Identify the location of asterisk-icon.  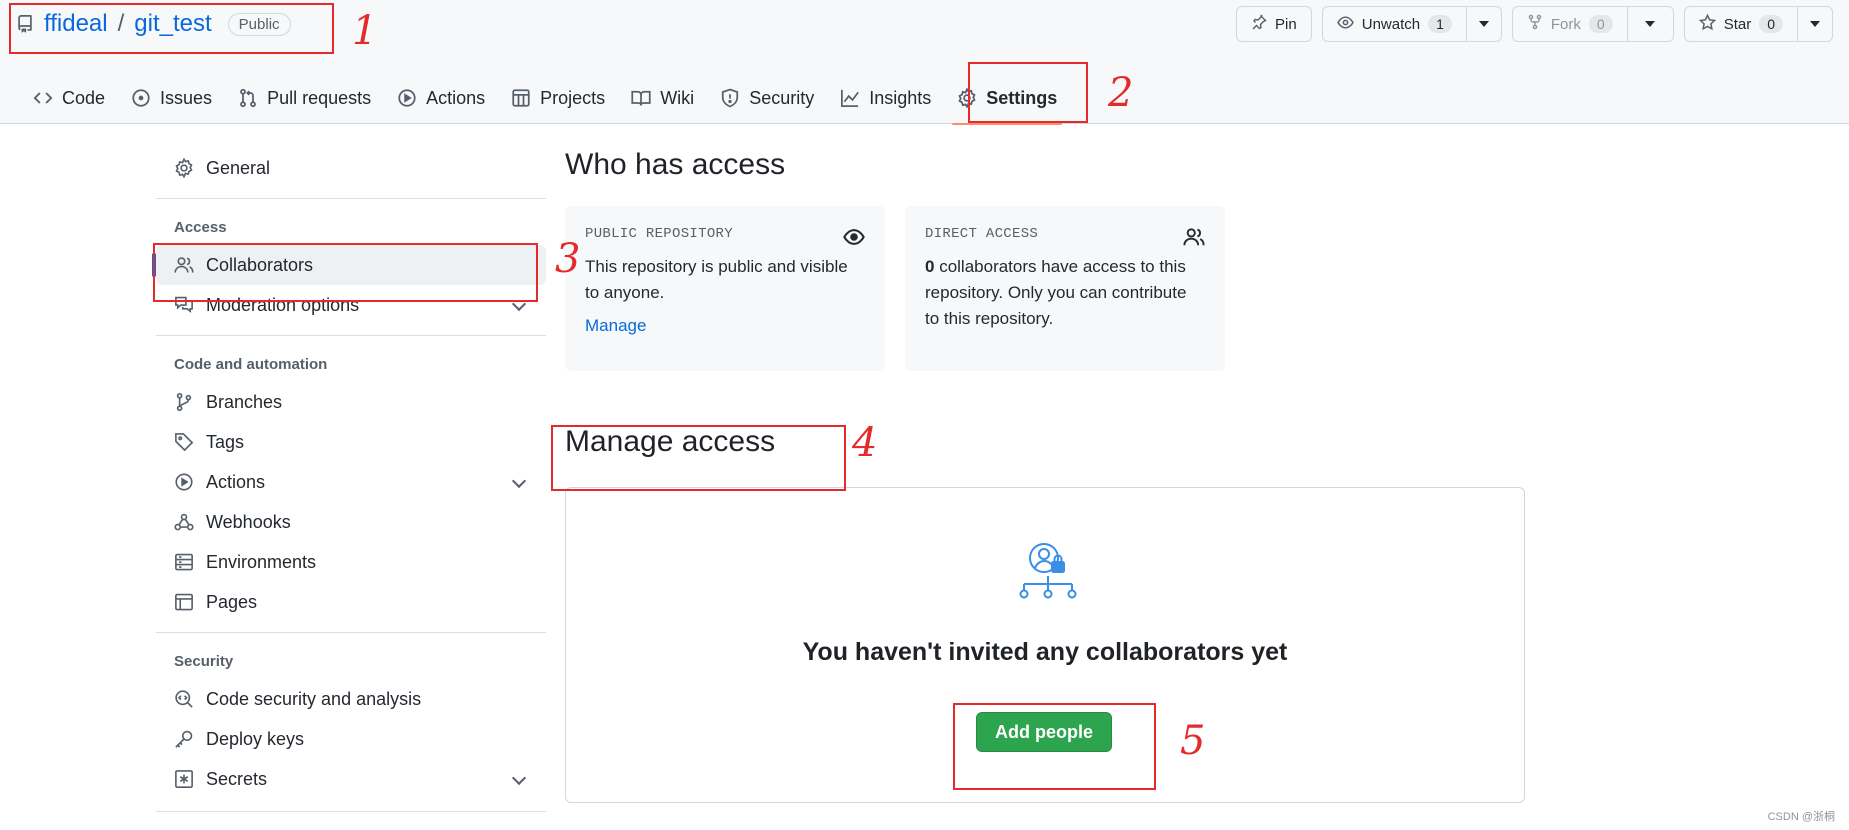
(184, 779).